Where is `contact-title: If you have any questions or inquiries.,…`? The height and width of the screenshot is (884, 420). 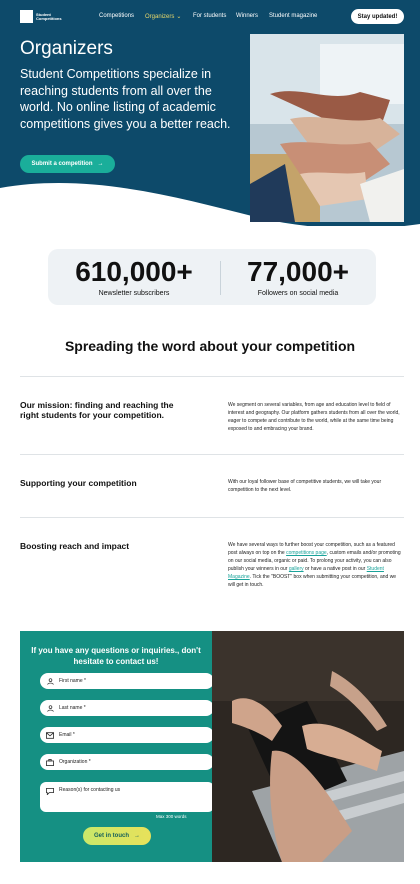
contact-title: If you have any questions or inquiries.,… is located at coordinates (116, 656).